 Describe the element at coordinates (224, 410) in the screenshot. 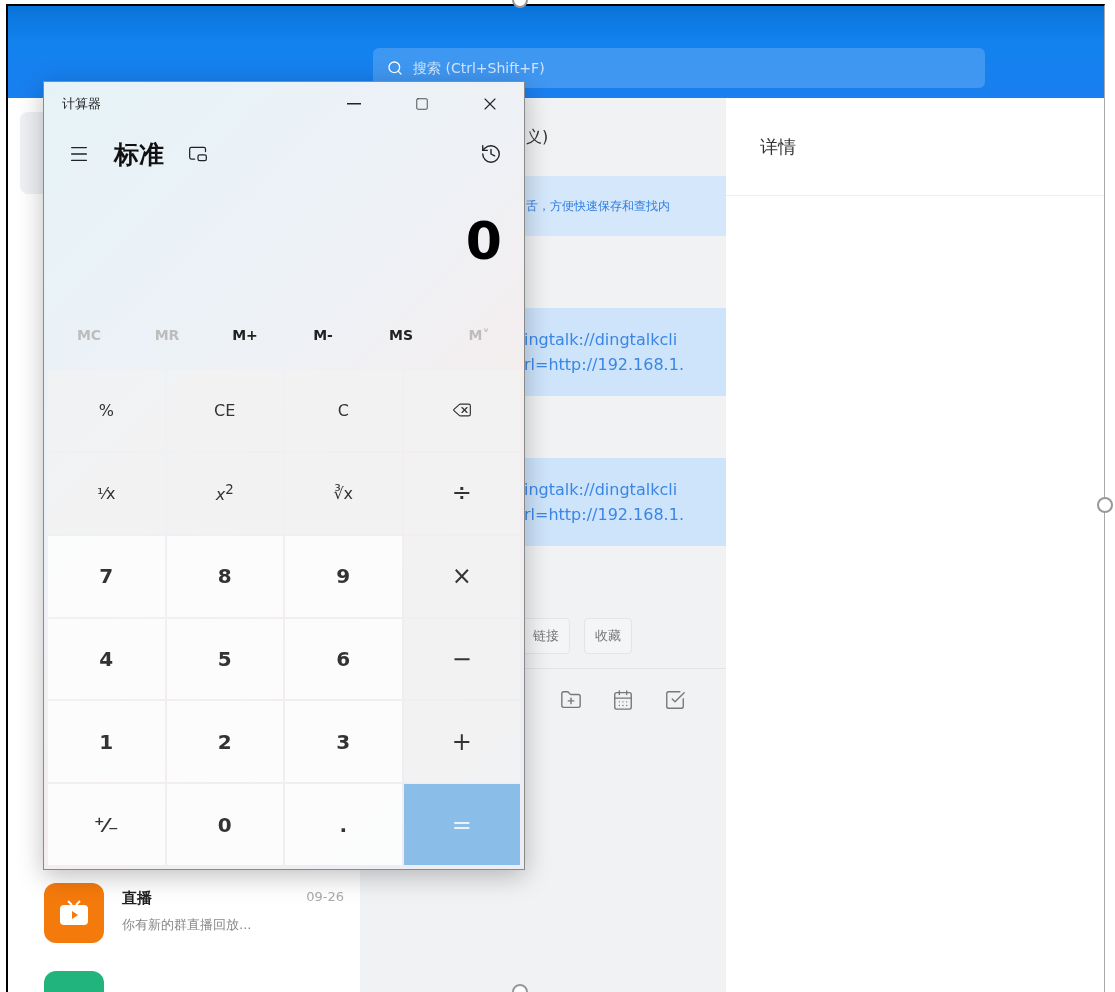

I see `calculator-key: CE` at that location.